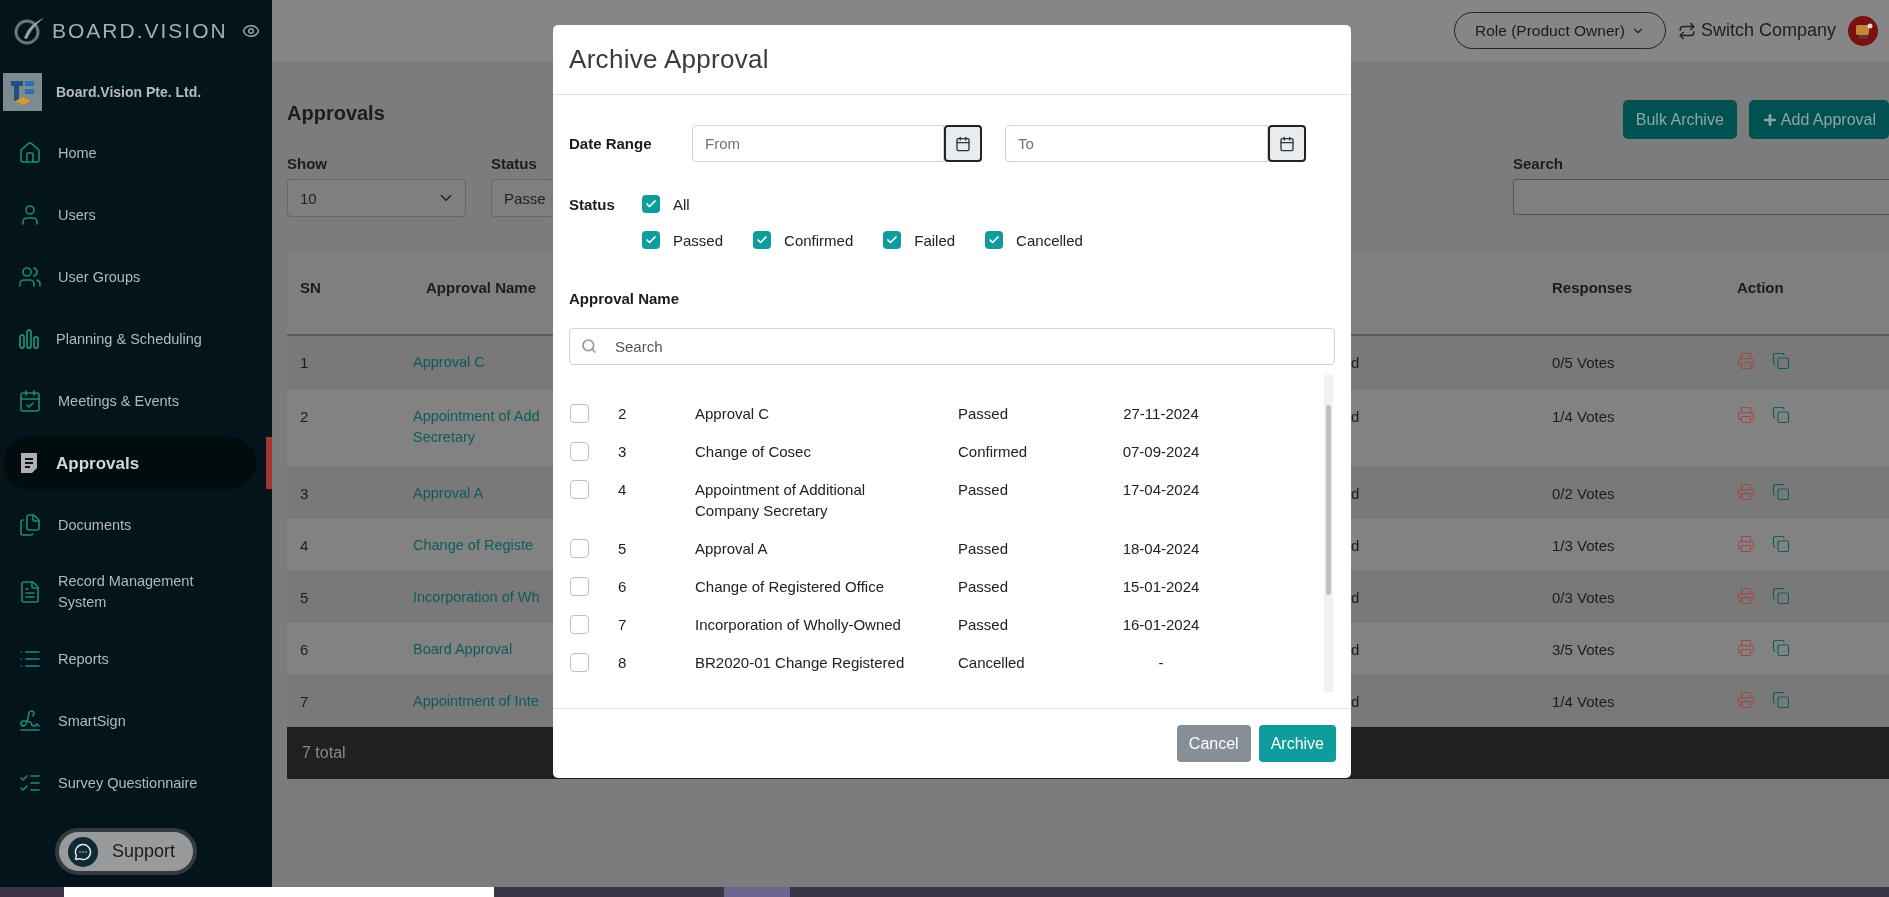  Describe the element at coordinates (1701, 197) in the screenshot. I see `search-field` at that location.